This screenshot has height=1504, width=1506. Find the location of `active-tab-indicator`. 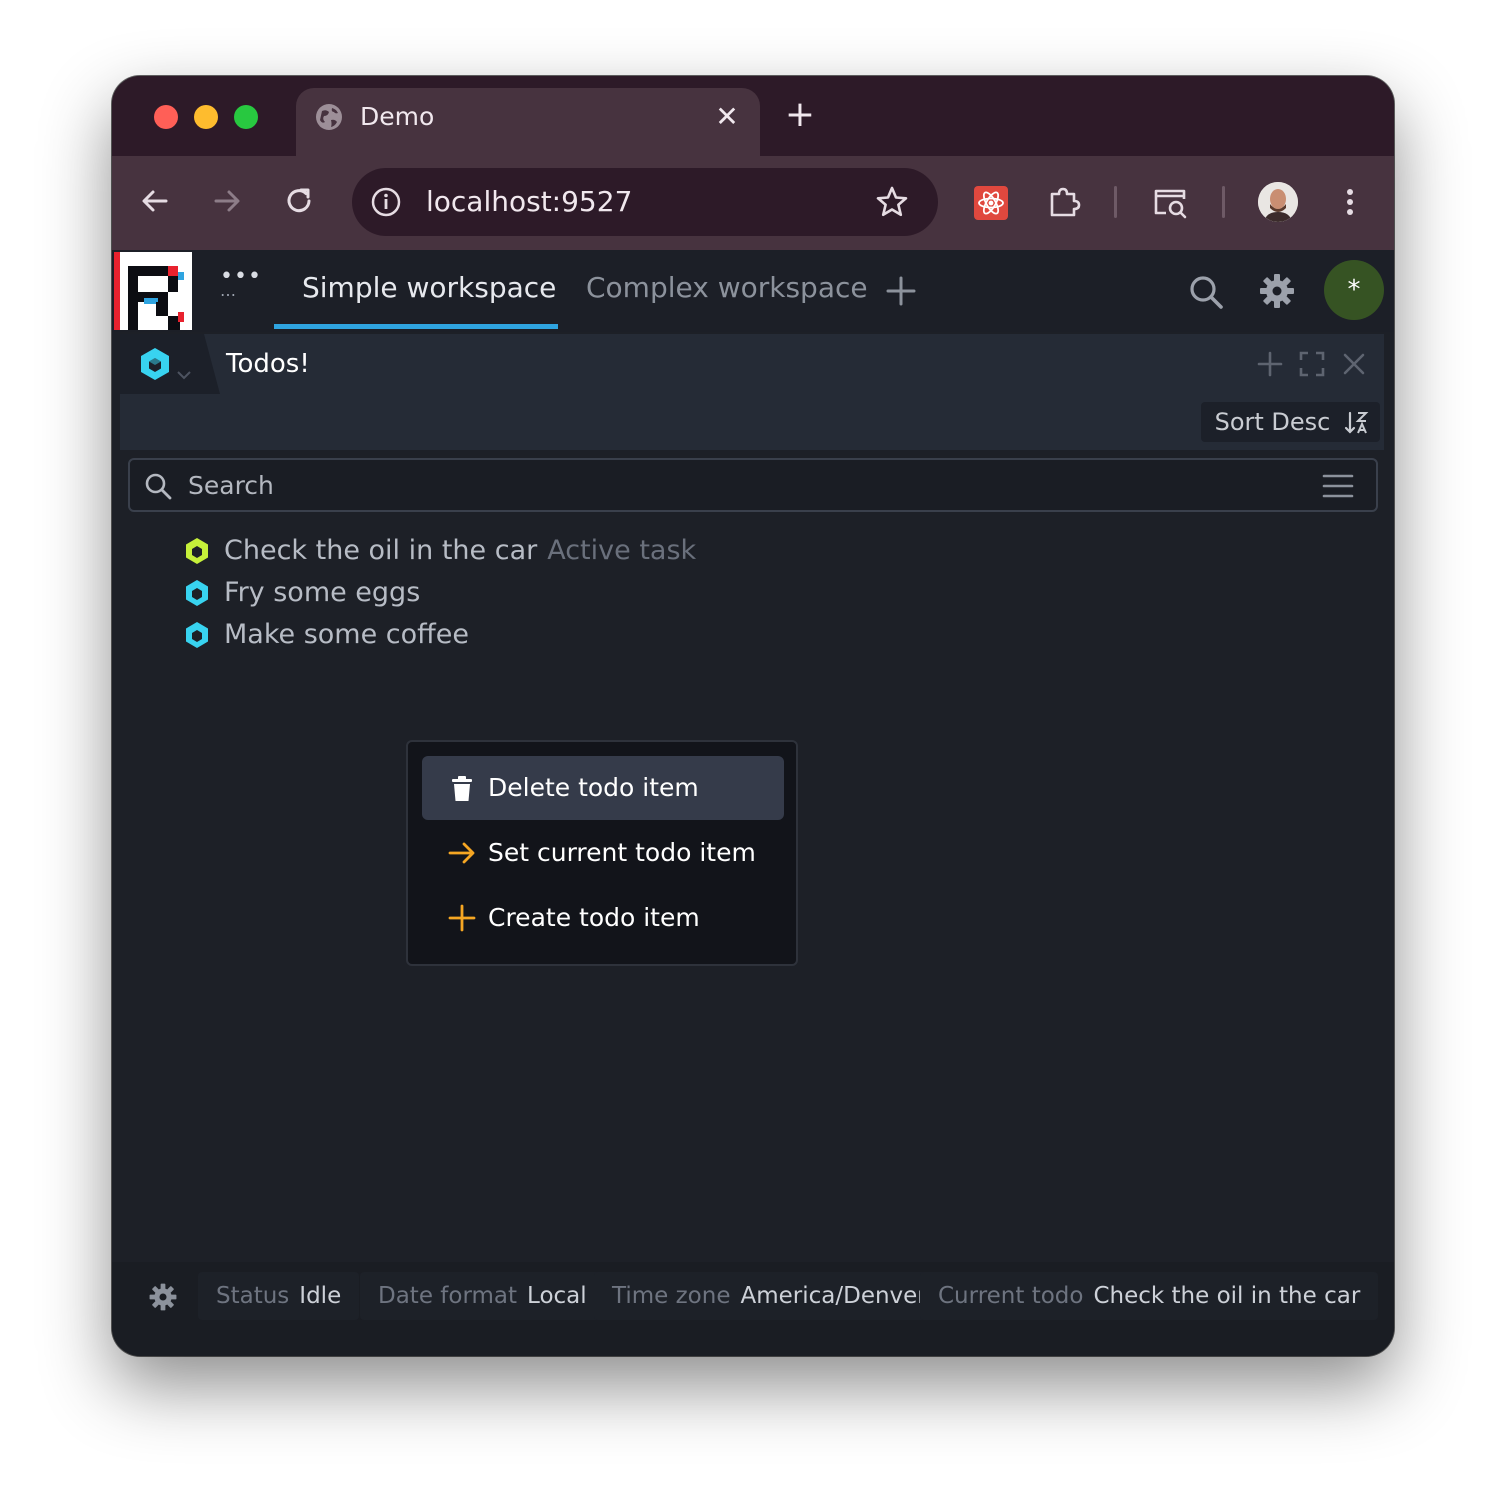

active-tab-indicator is located at coordinates (416, 326).